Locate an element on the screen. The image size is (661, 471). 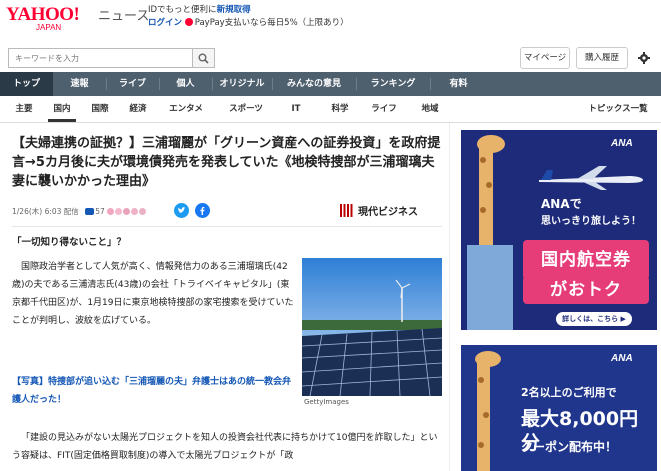
twitter-share-button is located at coordinates (181, 210).